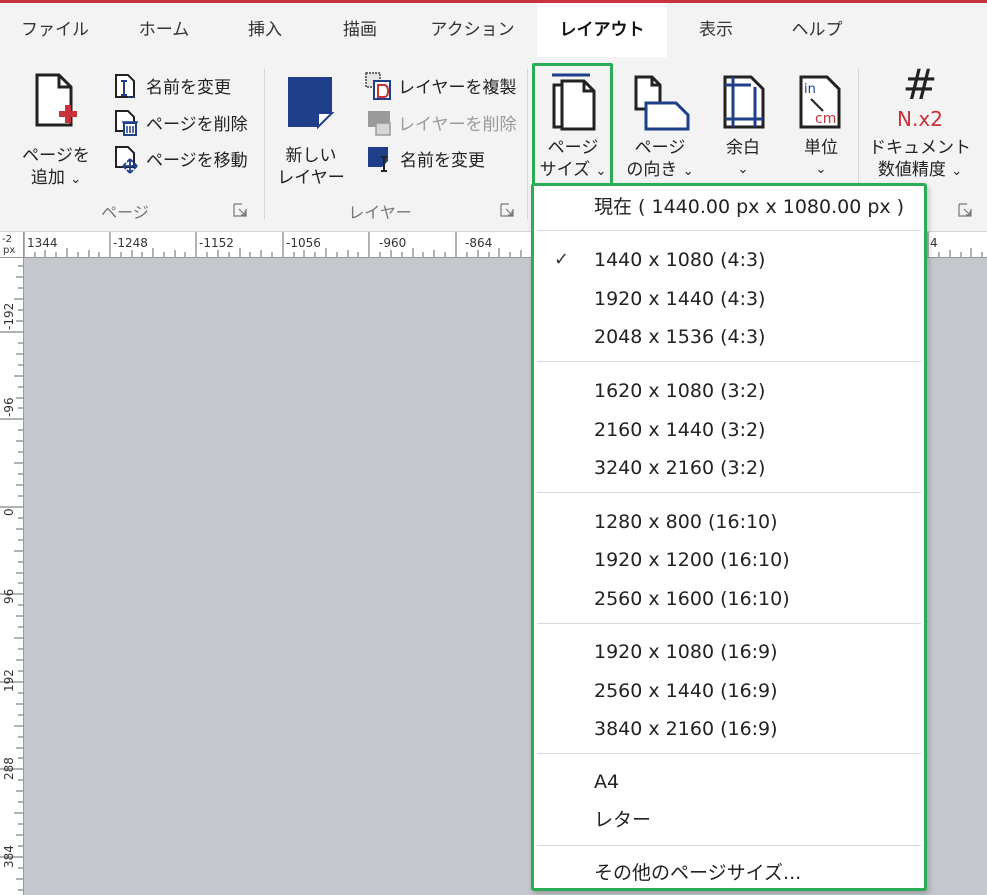  I want to click on rename-layer-icon, so click(378, 159).